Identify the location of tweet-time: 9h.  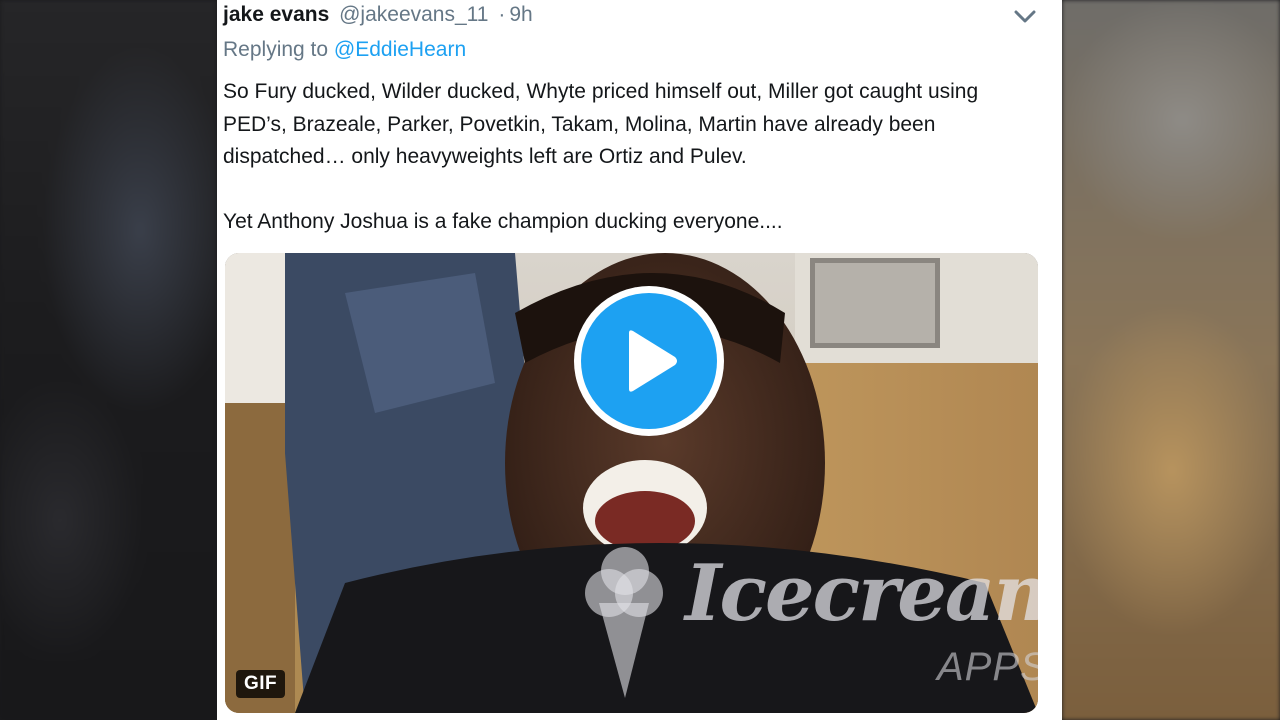
(520, 14).